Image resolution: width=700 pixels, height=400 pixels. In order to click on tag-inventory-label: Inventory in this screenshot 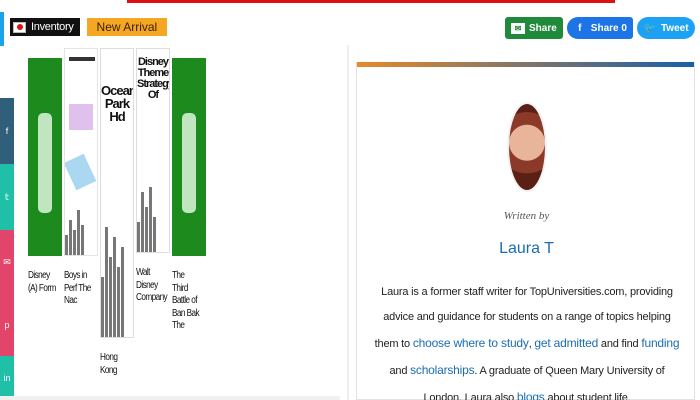, I will do `click(52, 27)`.